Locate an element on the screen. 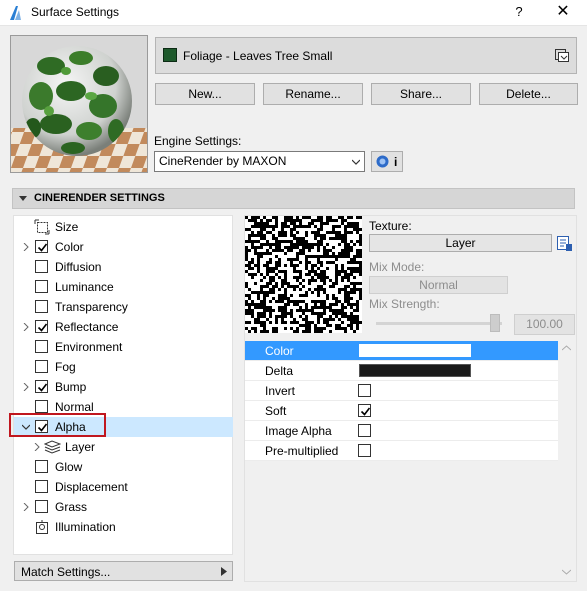 Image resolution: width=587 pixels, height=591 pixels. channel-label-environment: Environment is located at coordinates (89, 347).